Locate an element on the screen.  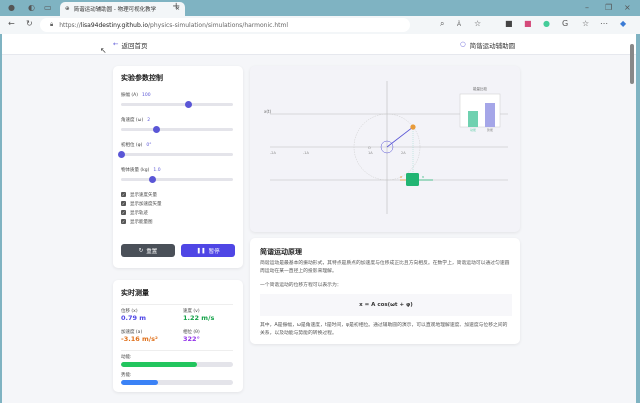
pause-label: 暂停 is located at coordinates (214, 251).